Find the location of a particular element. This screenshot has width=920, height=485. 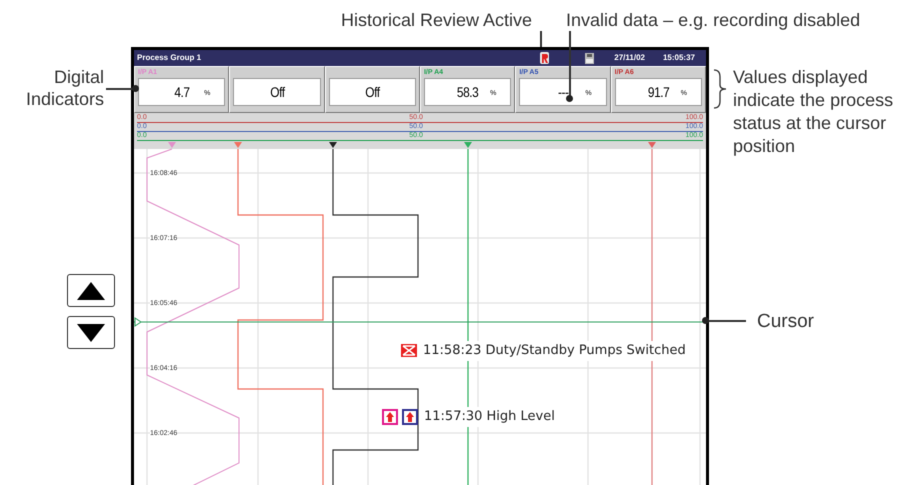

historical-review-icon is located at coordinates (545, 58).